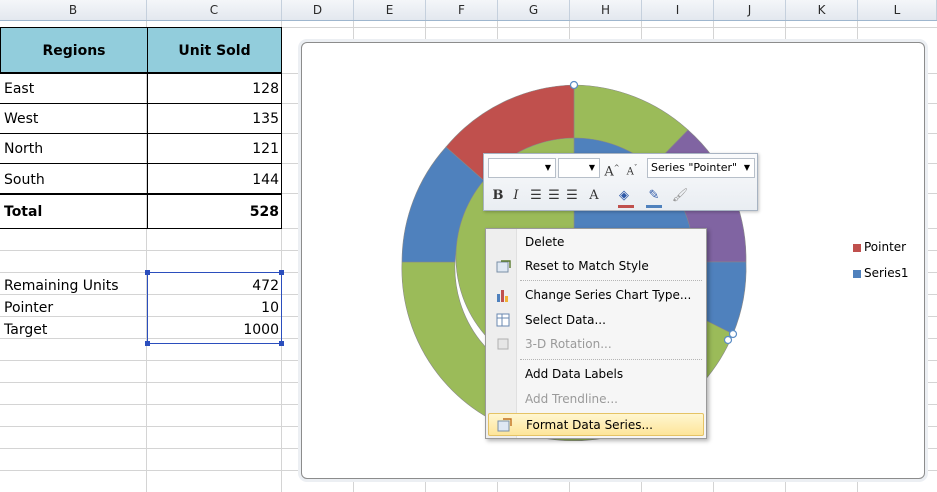  I want to click on reset-style-icon, so click(504, 266).